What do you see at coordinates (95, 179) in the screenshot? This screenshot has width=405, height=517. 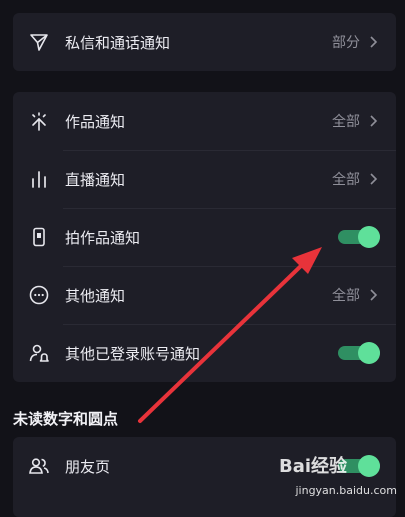 I see `row-label: 直播通知` at bounding box center [95, 179].